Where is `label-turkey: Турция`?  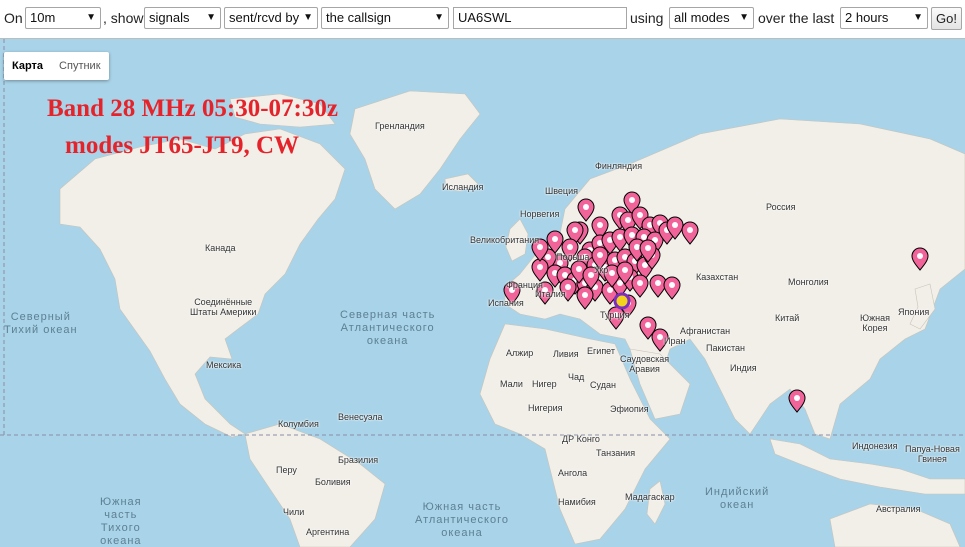 label-turkey: Турция is located at coordinates (615, 315).